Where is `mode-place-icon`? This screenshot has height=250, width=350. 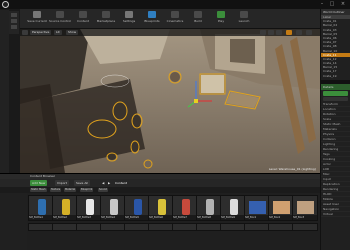 mode-place-icon is located at coordinates (14, 15).